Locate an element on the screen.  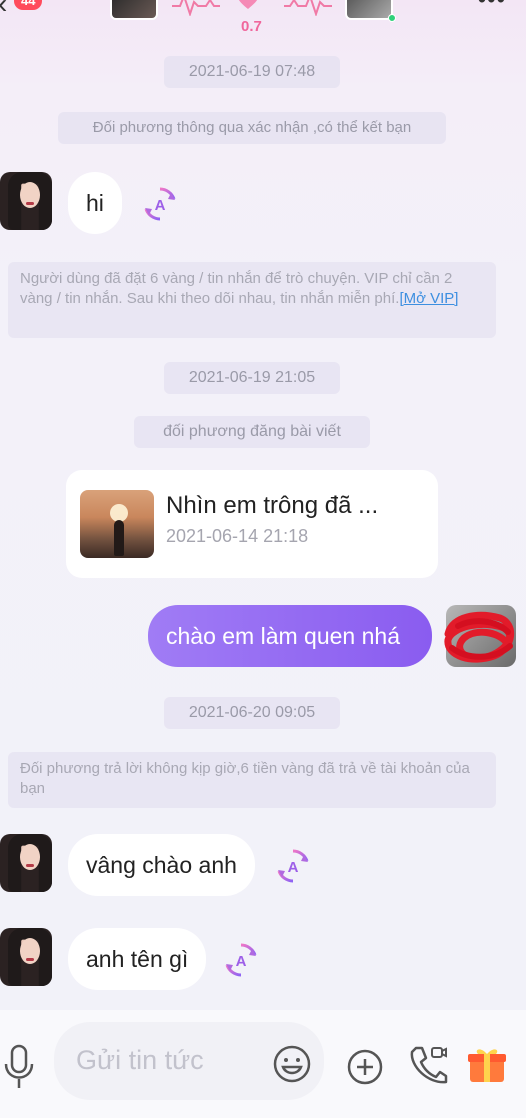
timestamp-chip: 2021-06-19 07:48 is located at coordinates (252, 72).